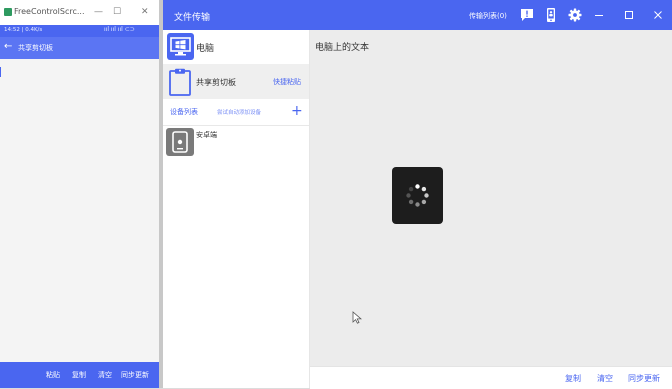 The width and height of the screenshot is (672, 389). I want to click on copy-button: 复制, so click(573, 378).